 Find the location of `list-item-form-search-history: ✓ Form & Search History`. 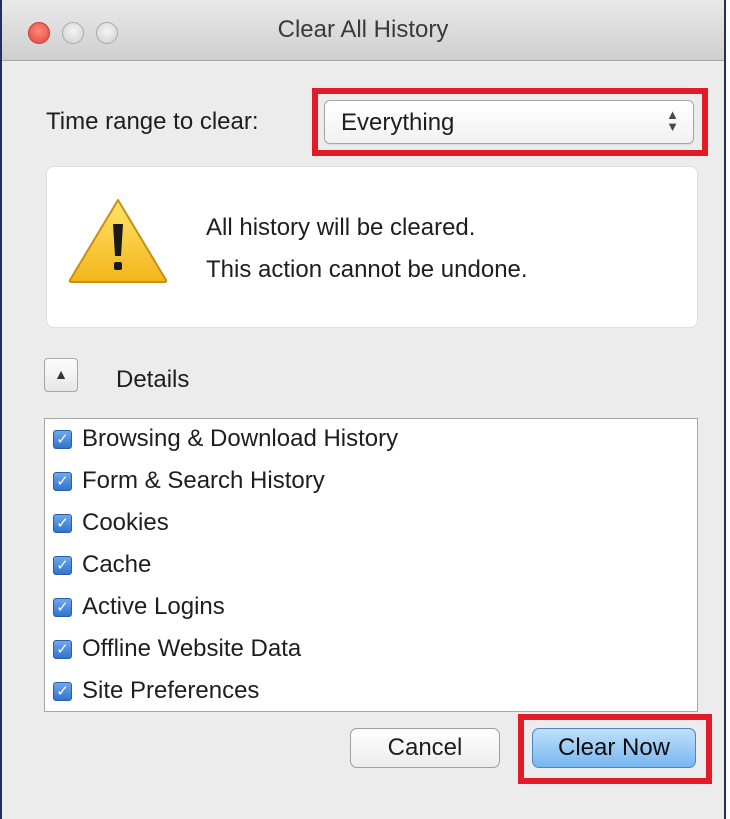

list-item-form-search-history: ✓ Form & Search History is located at coordinates (189, 481).